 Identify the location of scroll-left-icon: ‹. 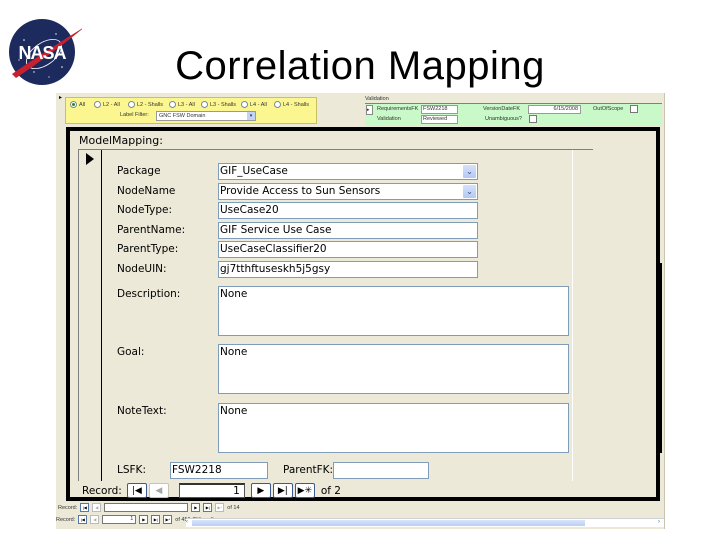
(187, 522).